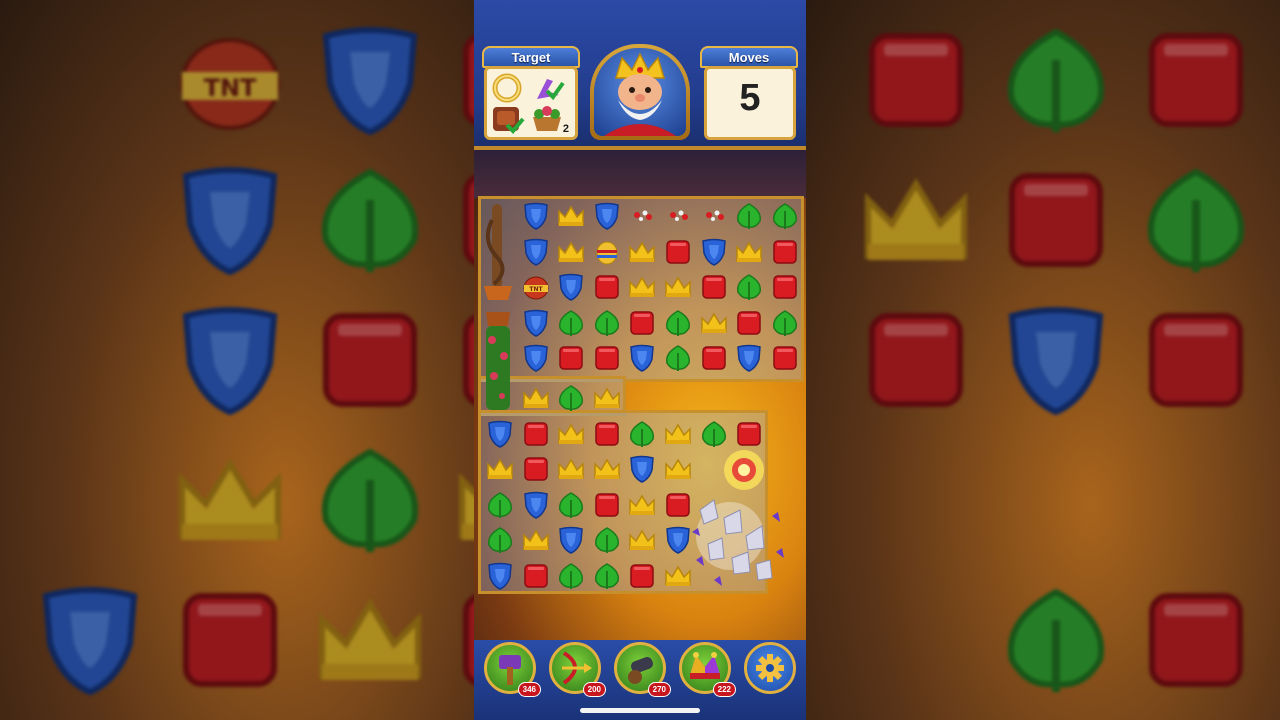  Describe the element at coordinates (498, 307) in the screenshot. I see `vine-obstacle` at that location.